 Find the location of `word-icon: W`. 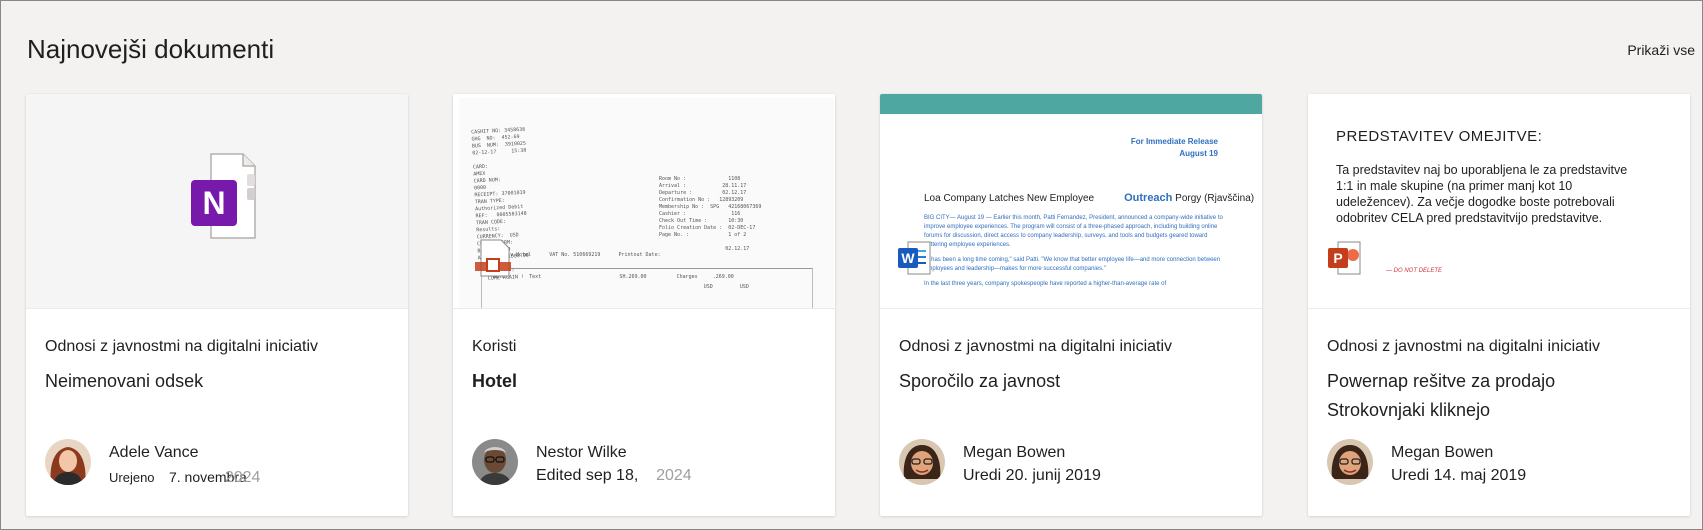

word-icon: W is located at coordinates (914, 258).